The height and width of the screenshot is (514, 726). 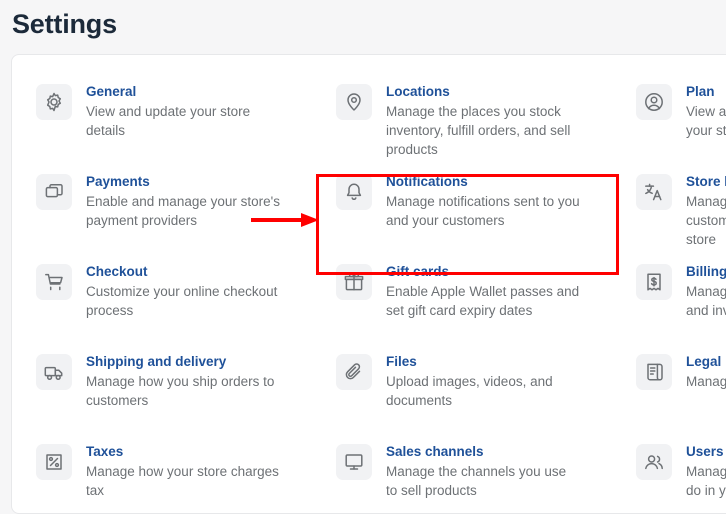 What do you see at coordinates (706, 381) in the screenshot?
I see `settings-item-description: Manage your store policies` at bounding box center [706, 381].